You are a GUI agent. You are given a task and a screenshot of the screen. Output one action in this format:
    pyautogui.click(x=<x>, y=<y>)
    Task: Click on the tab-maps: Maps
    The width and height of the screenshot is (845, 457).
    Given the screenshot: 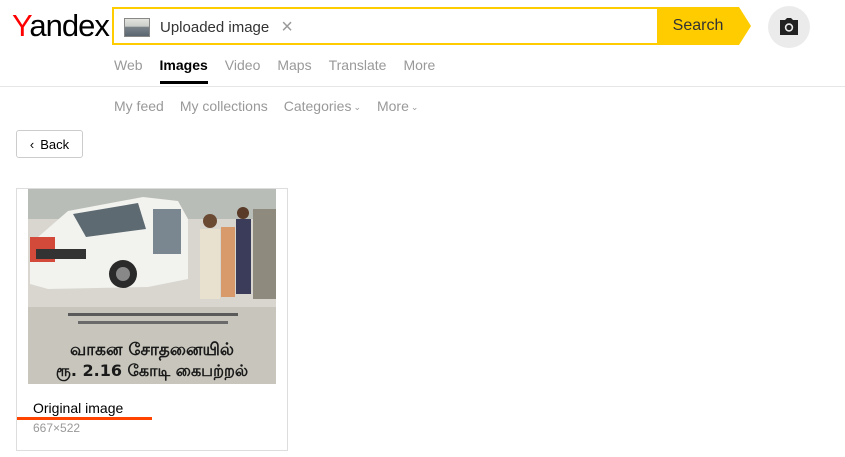 What is the action you would take?
    pyautogui.click(x=294, y=72)
    